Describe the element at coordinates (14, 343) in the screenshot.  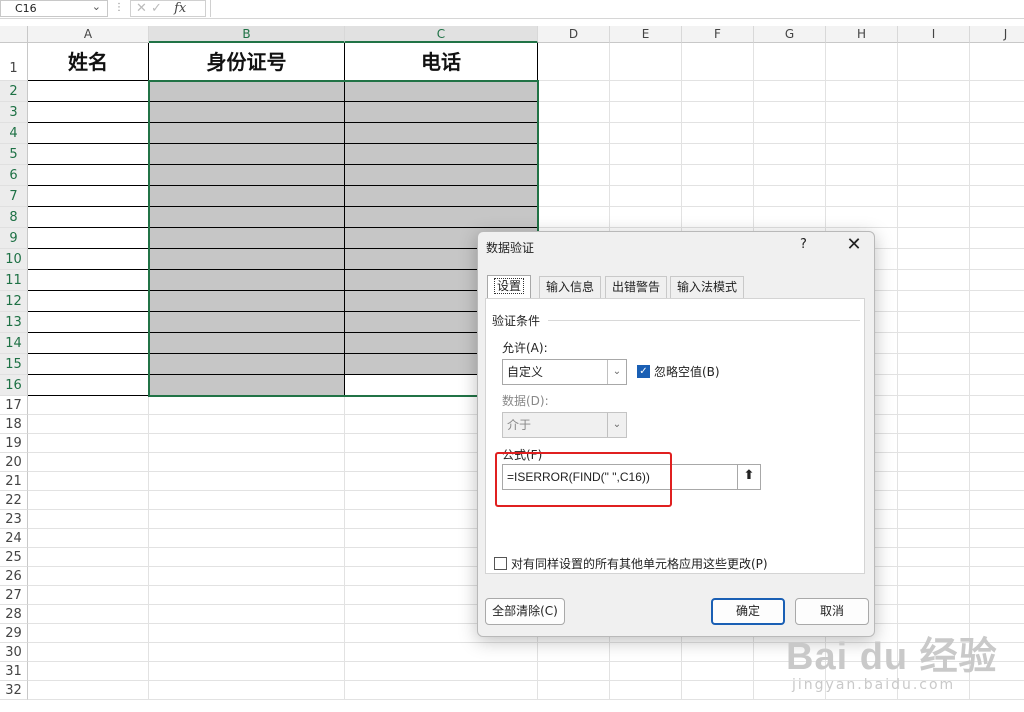
I see `row-header-14: 14` at that location.